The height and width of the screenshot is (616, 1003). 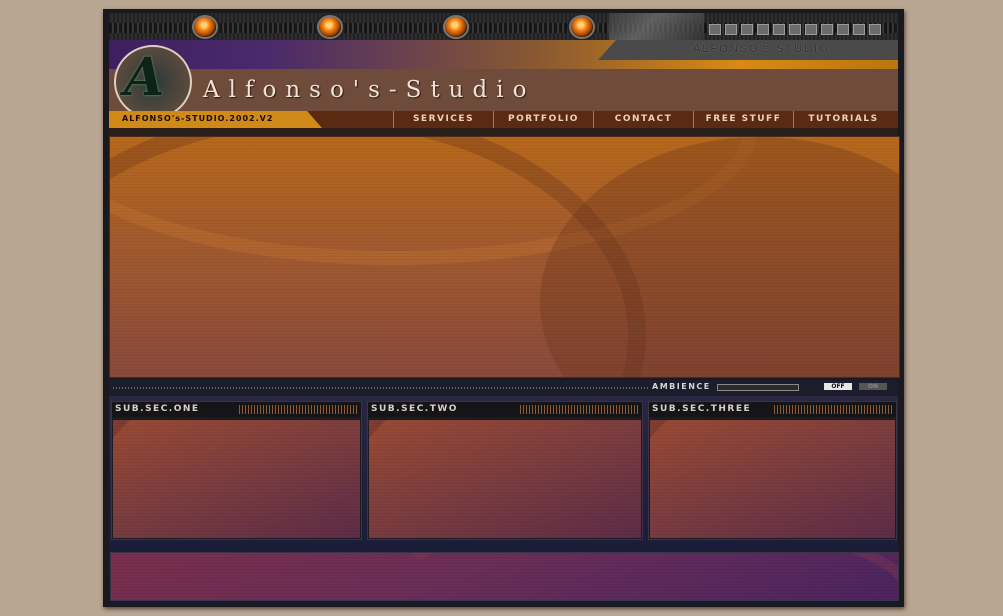 I want to click on ambience-volume-track, so click(x=758, y=387).